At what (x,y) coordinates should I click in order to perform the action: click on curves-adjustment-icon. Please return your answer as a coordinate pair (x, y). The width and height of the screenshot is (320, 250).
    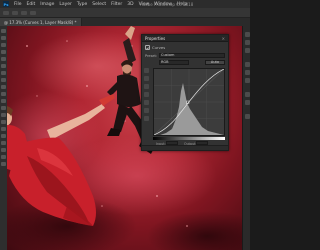
    Looking at the image, I should click on (147, 47).